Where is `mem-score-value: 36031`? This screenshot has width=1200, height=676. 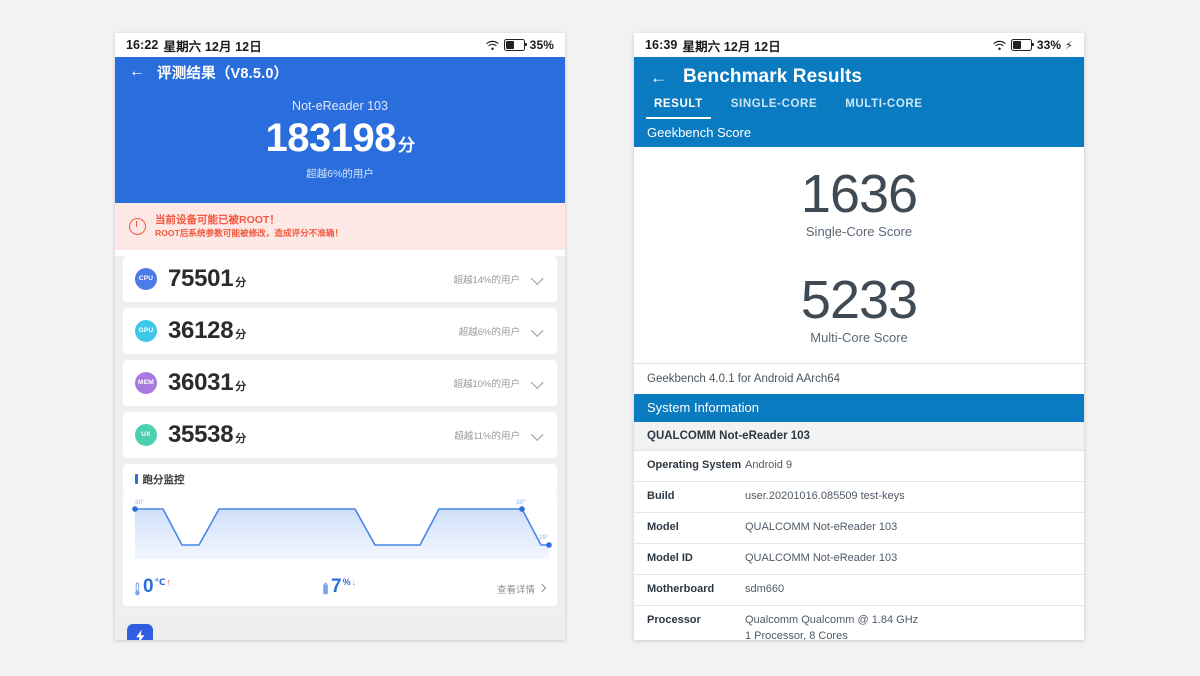 mem-score-value: 36031 is located at coordinates (201, 382).